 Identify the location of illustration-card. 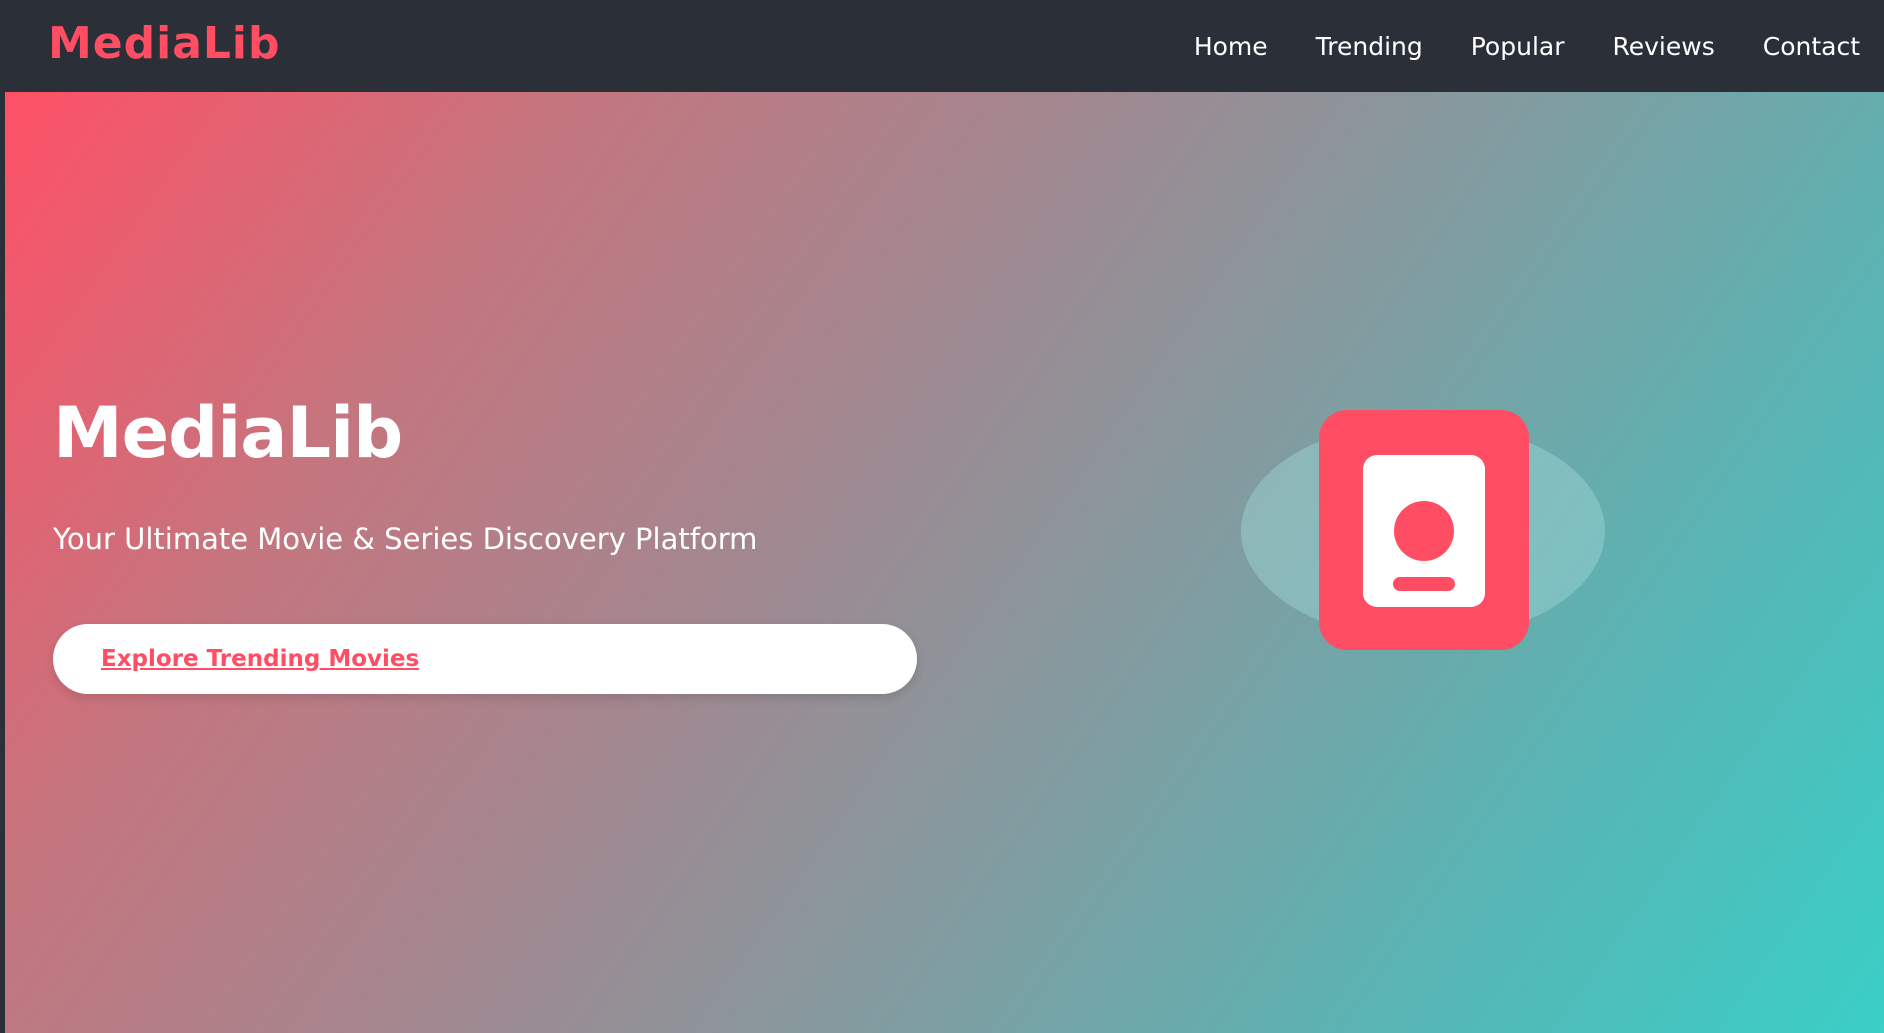
(1424, 530).